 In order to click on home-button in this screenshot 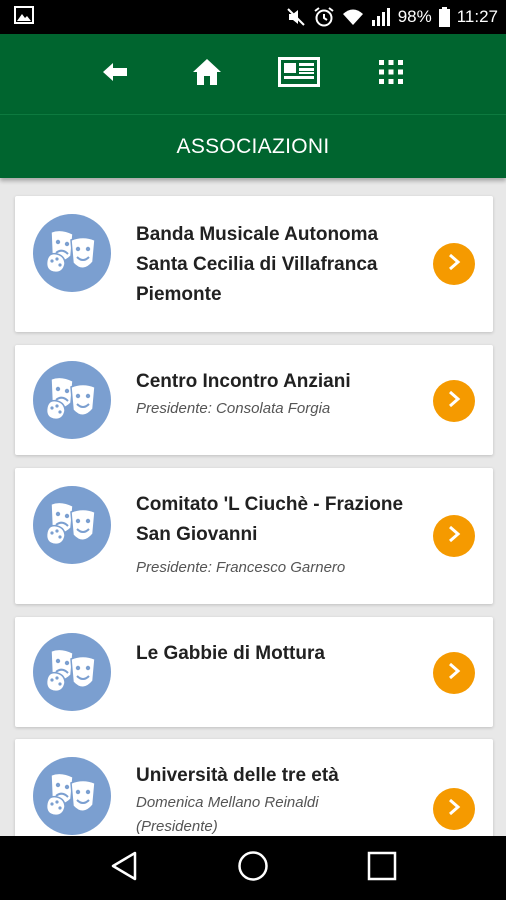, I will do `click(207, 74)`.